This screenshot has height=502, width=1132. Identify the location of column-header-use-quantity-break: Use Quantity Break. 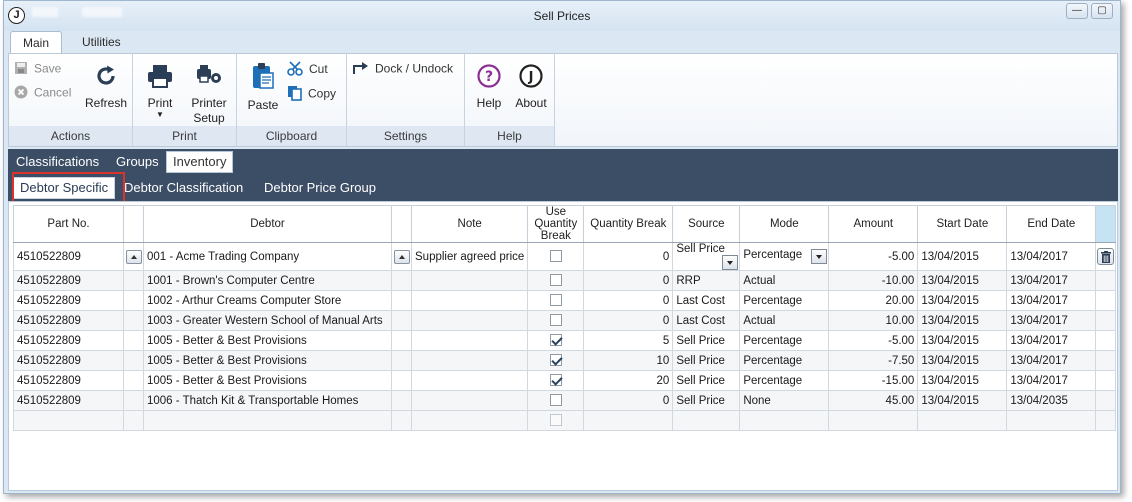
(556, 224).